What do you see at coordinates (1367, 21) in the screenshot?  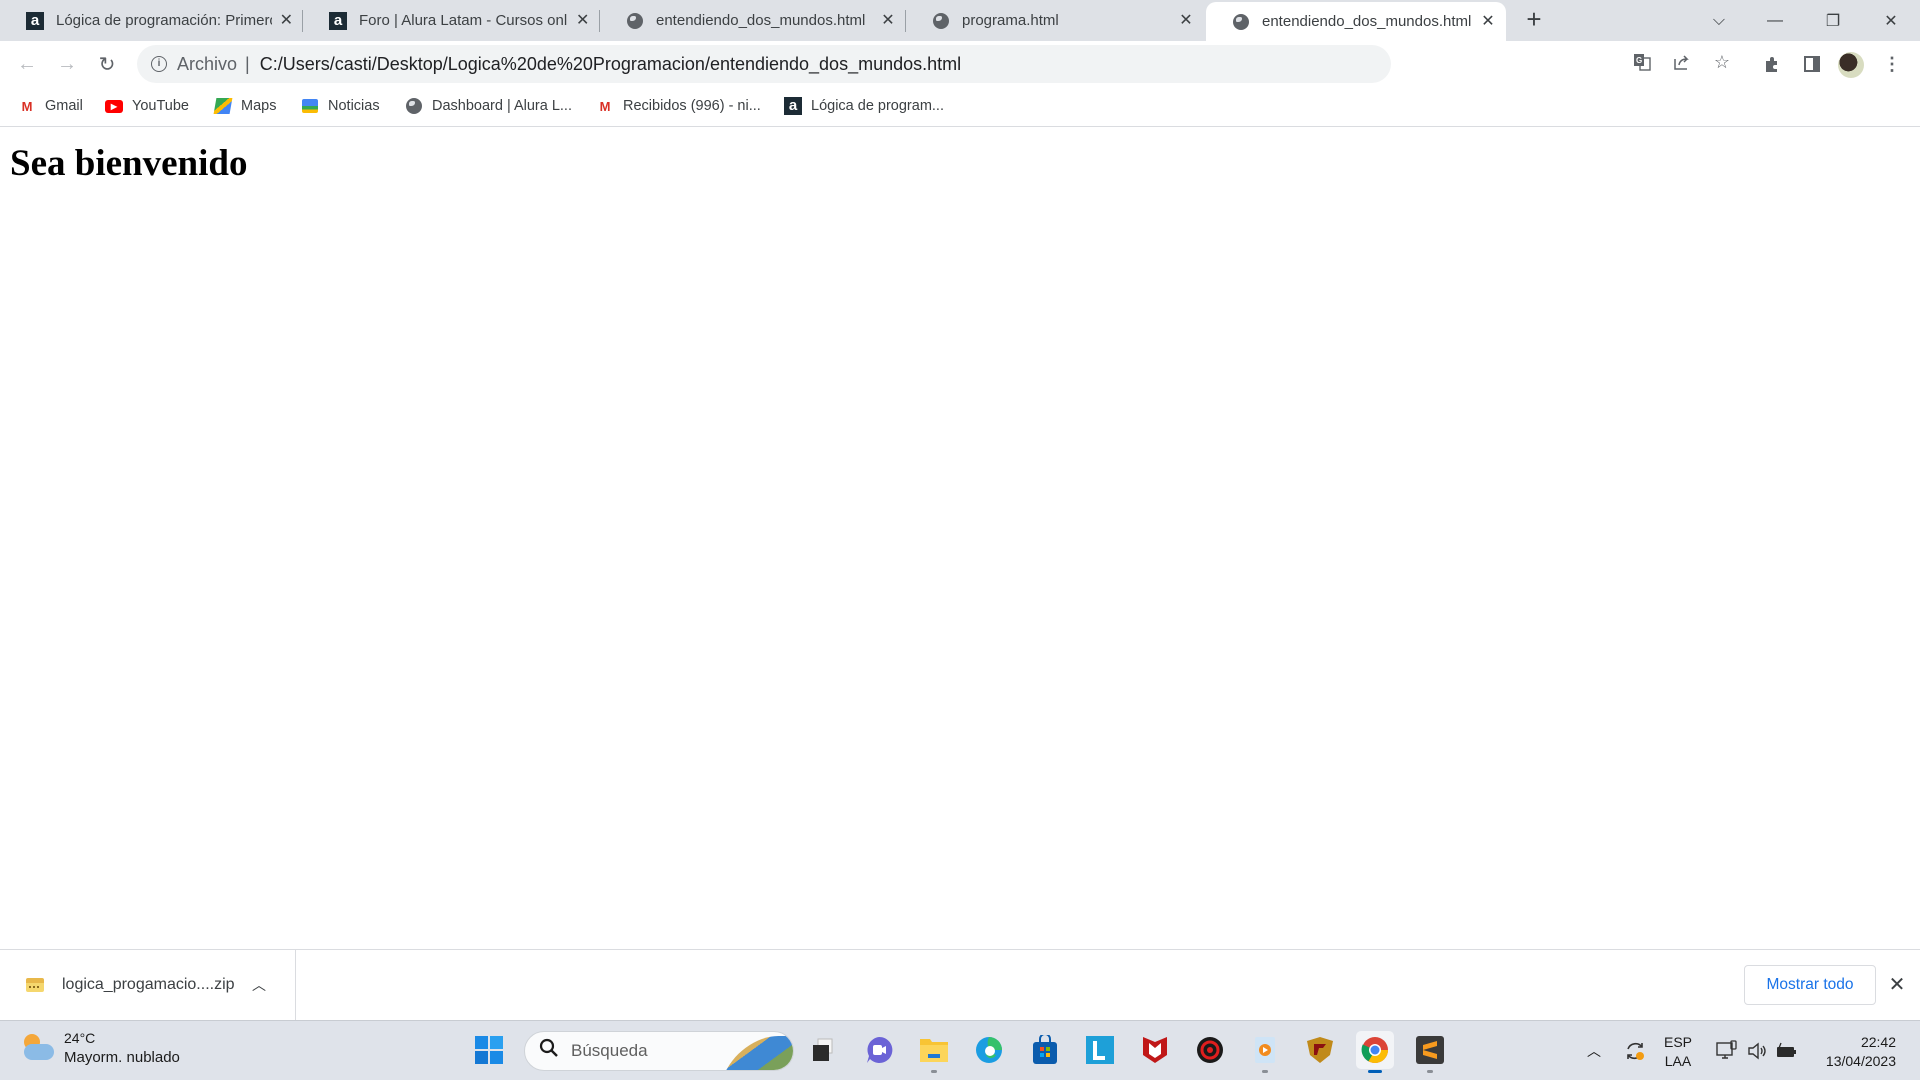 I see `tab-title: entendiendo_dos_mundos.html` at bounding box center [1367, 21].